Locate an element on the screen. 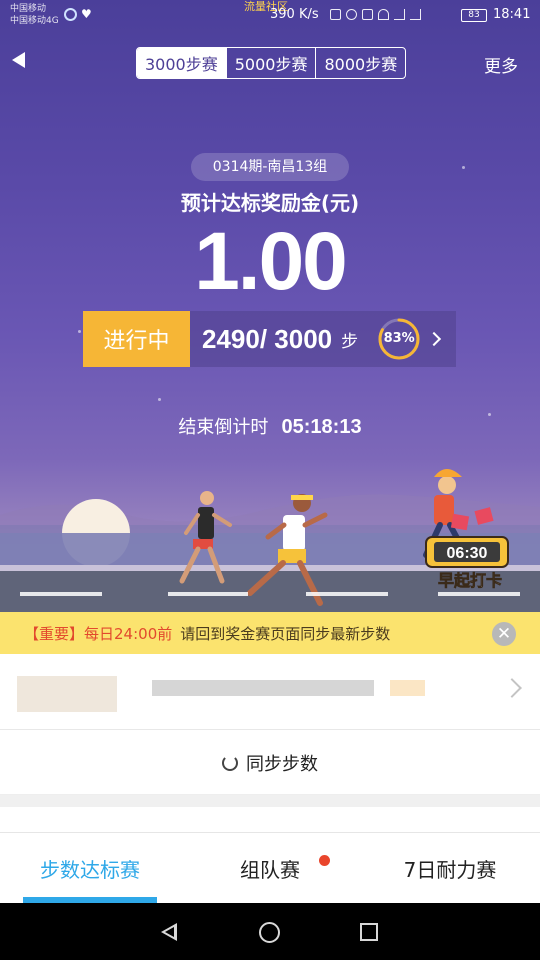  wifi-icon is located at coordinates (383, 14).